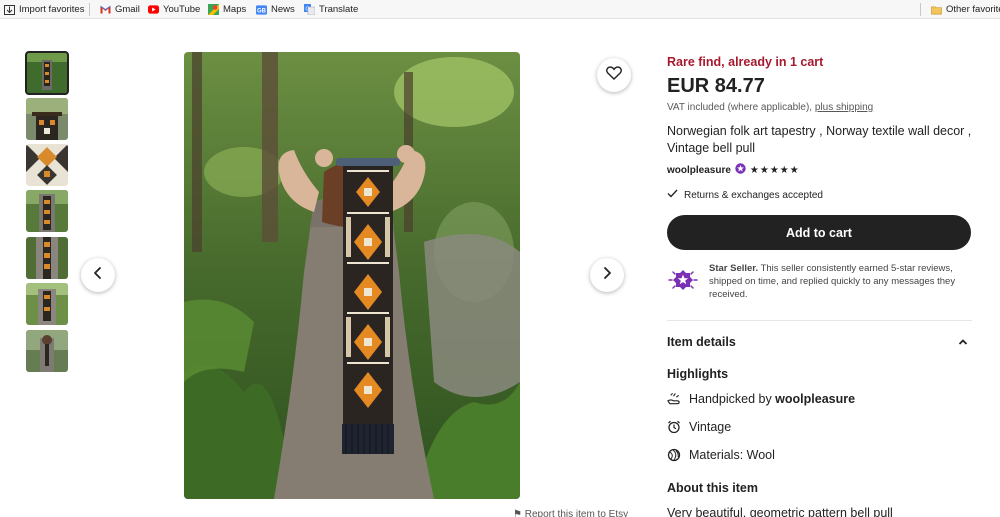 This screenshot has width=1000, height=517. What do you see at coordinates (213, 9) in the screenshot?
I see `maps-icon` at bounding box center [213, 9].